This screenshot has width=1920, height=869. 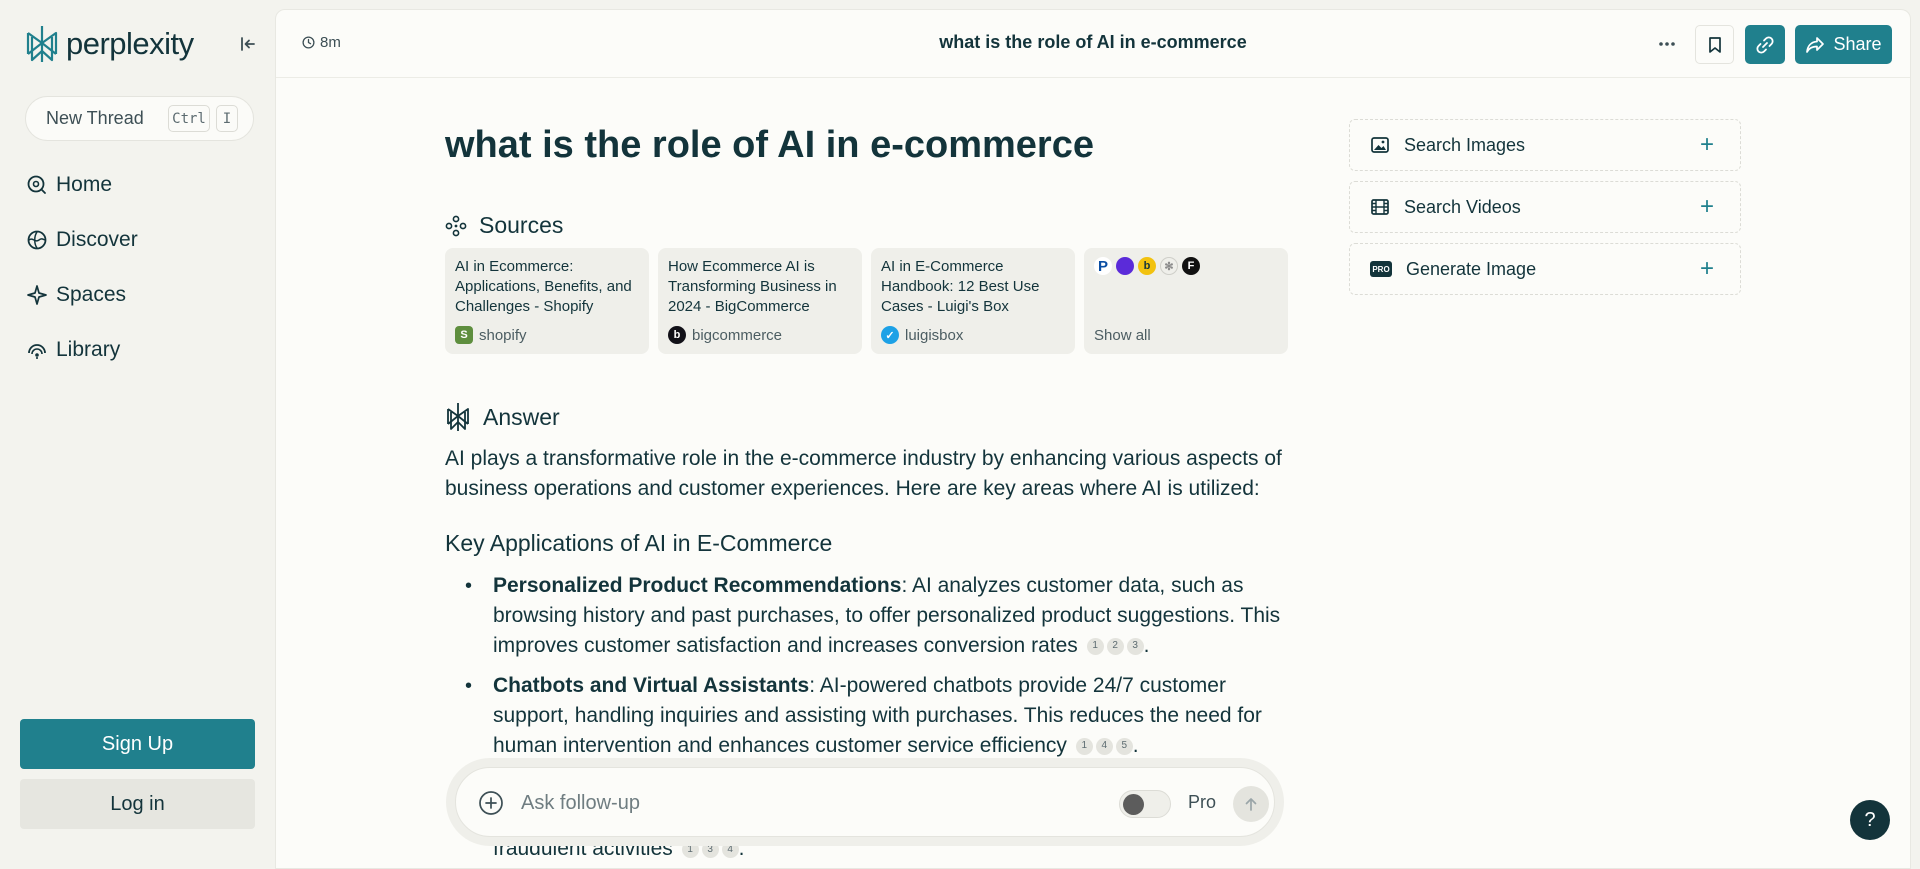 I want to click on submit-button, so click(x=1251, y=804).